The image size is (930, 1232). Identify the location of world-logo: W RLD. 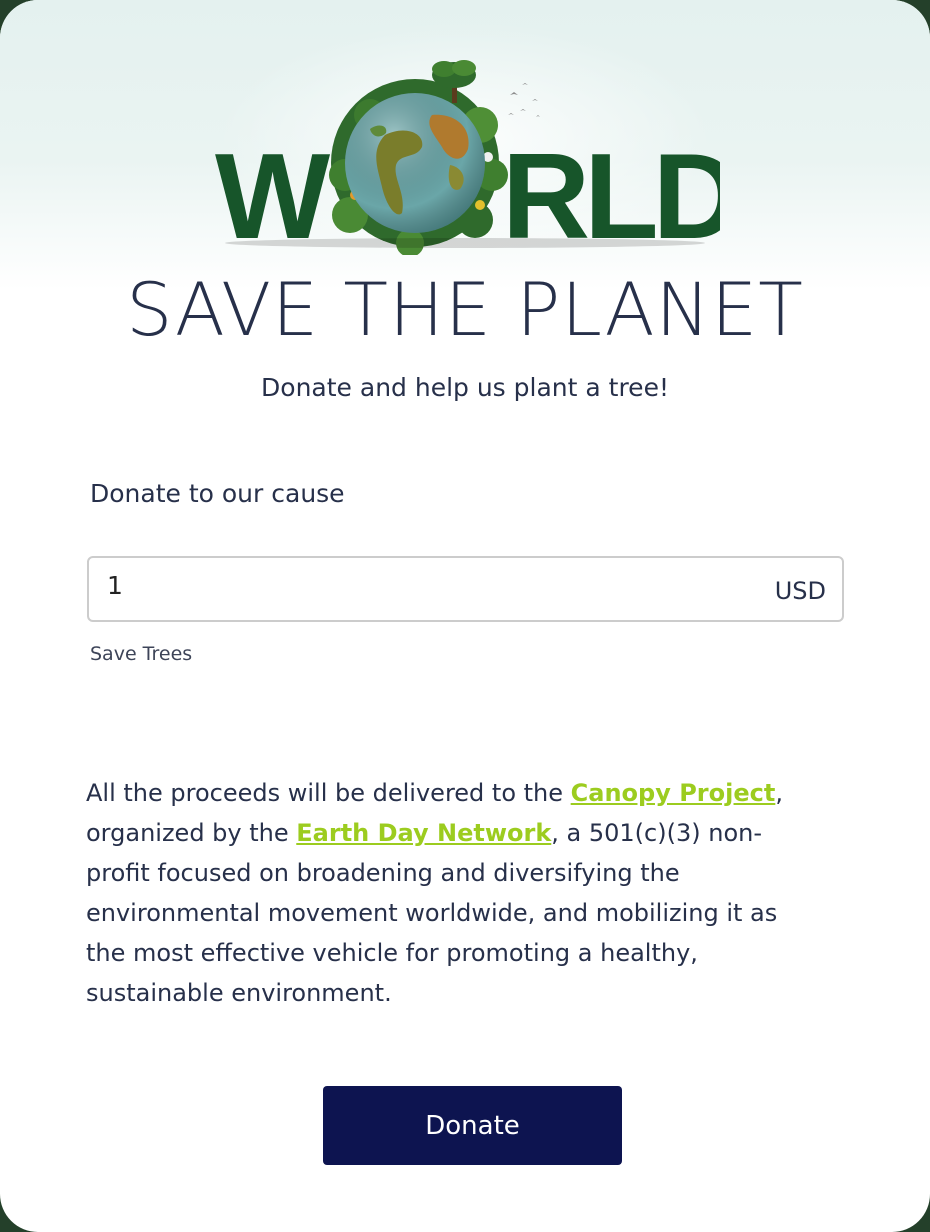
(467, 157).